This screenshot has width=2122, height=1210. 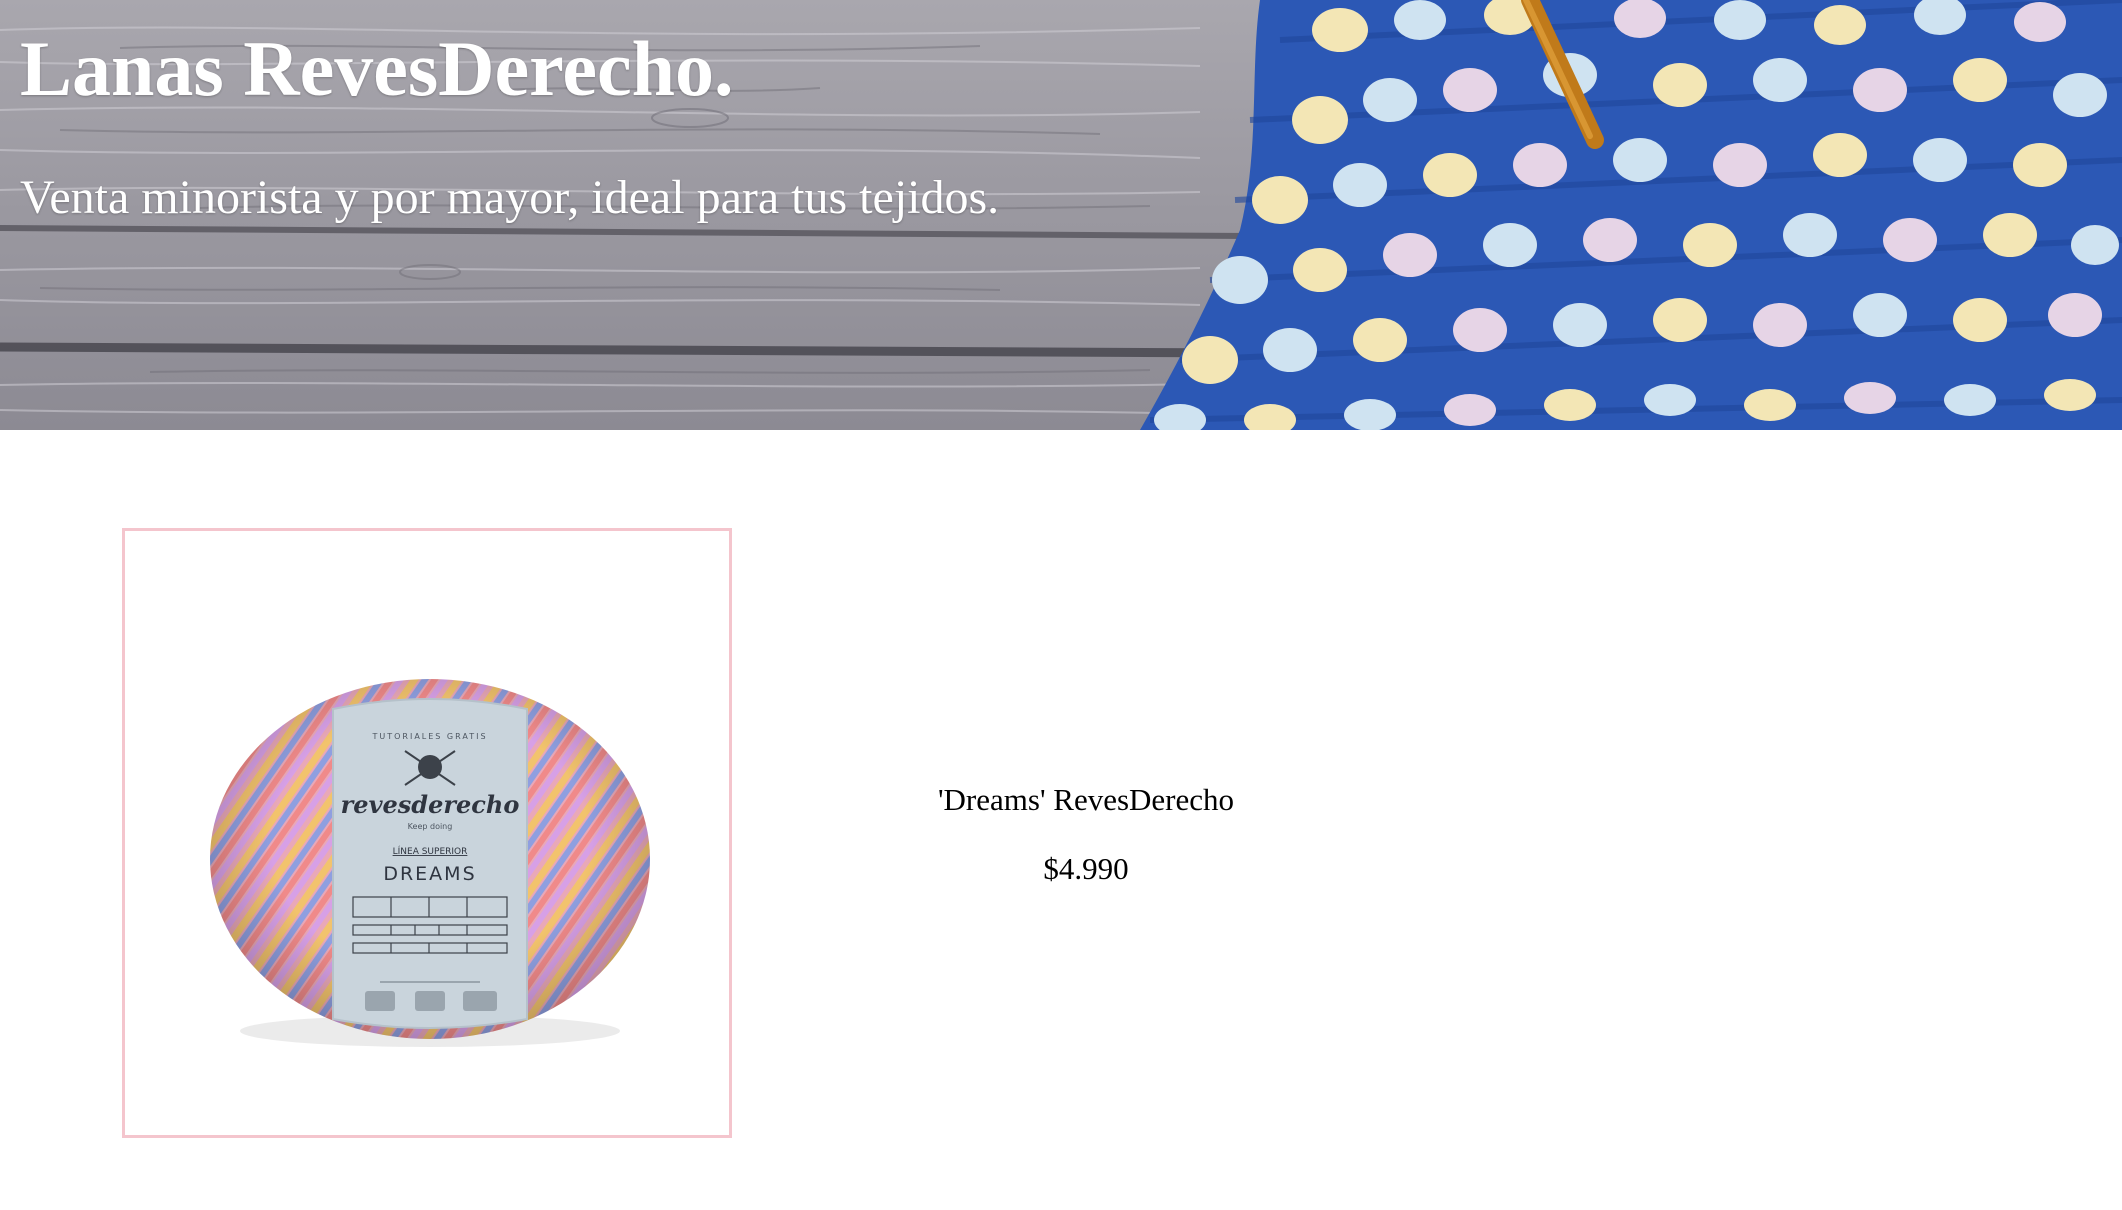 I want to click on label-line-text: LÍNEA SUPERIOR, so click(x=430, y=851).